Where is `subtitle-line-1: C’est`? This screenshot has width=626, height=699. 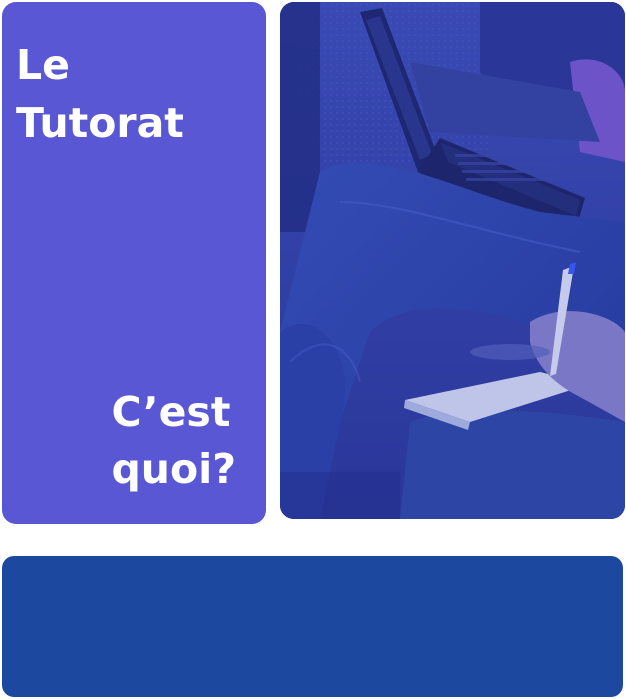 subtitle-line-1: C’est is located at coordinates (171, 412).